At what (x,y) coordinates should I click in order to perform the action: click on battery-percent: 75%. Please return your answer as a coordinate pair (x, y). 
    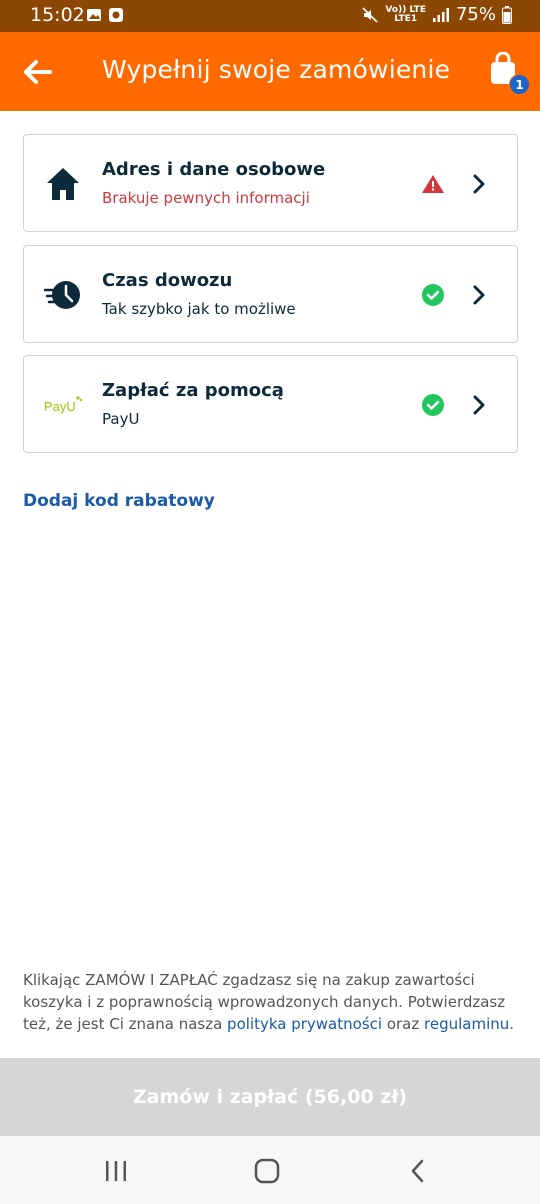
    Looking at the image, I should click on (475, 14).